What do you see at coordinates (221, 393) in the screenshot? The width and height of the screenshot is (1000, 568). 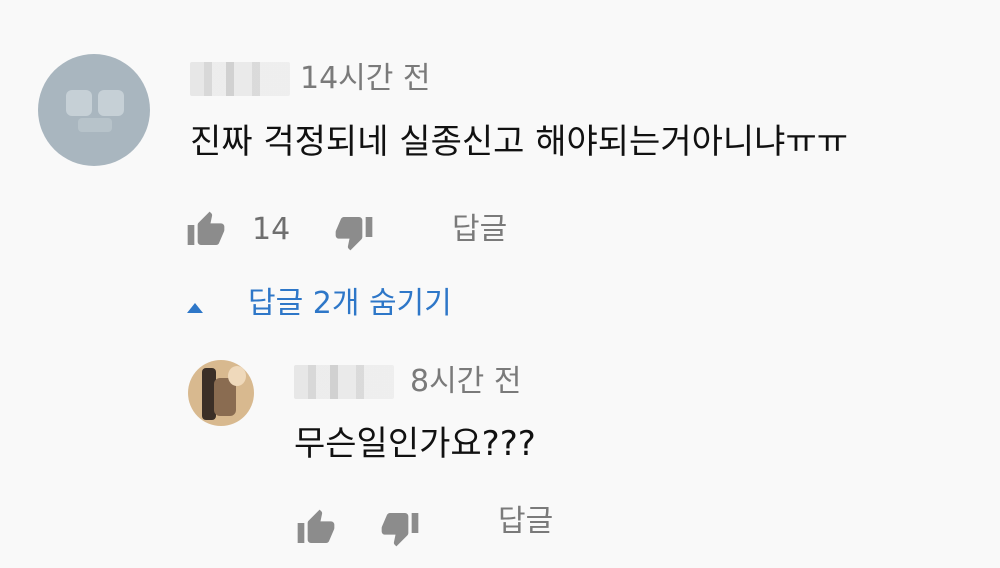 I see `reply-avatar` at bounding box center [221, 393].